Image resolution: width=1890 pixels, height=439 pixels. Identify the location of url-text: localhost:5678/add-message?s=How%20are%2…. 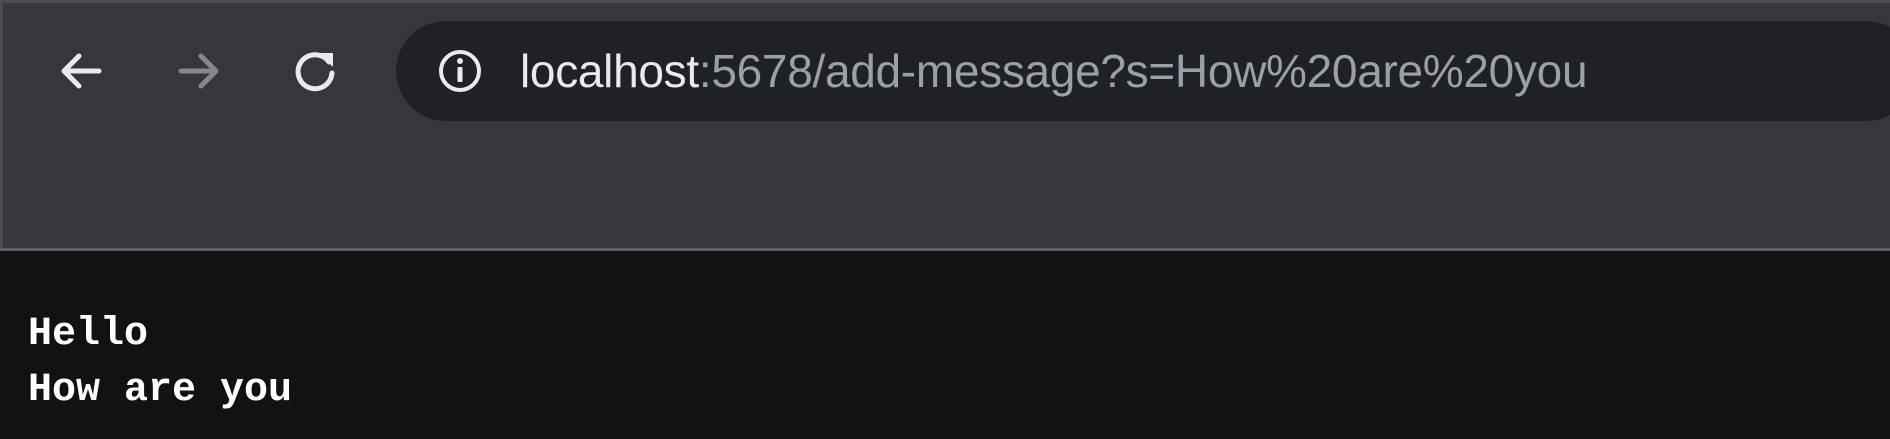
(1054, 71).